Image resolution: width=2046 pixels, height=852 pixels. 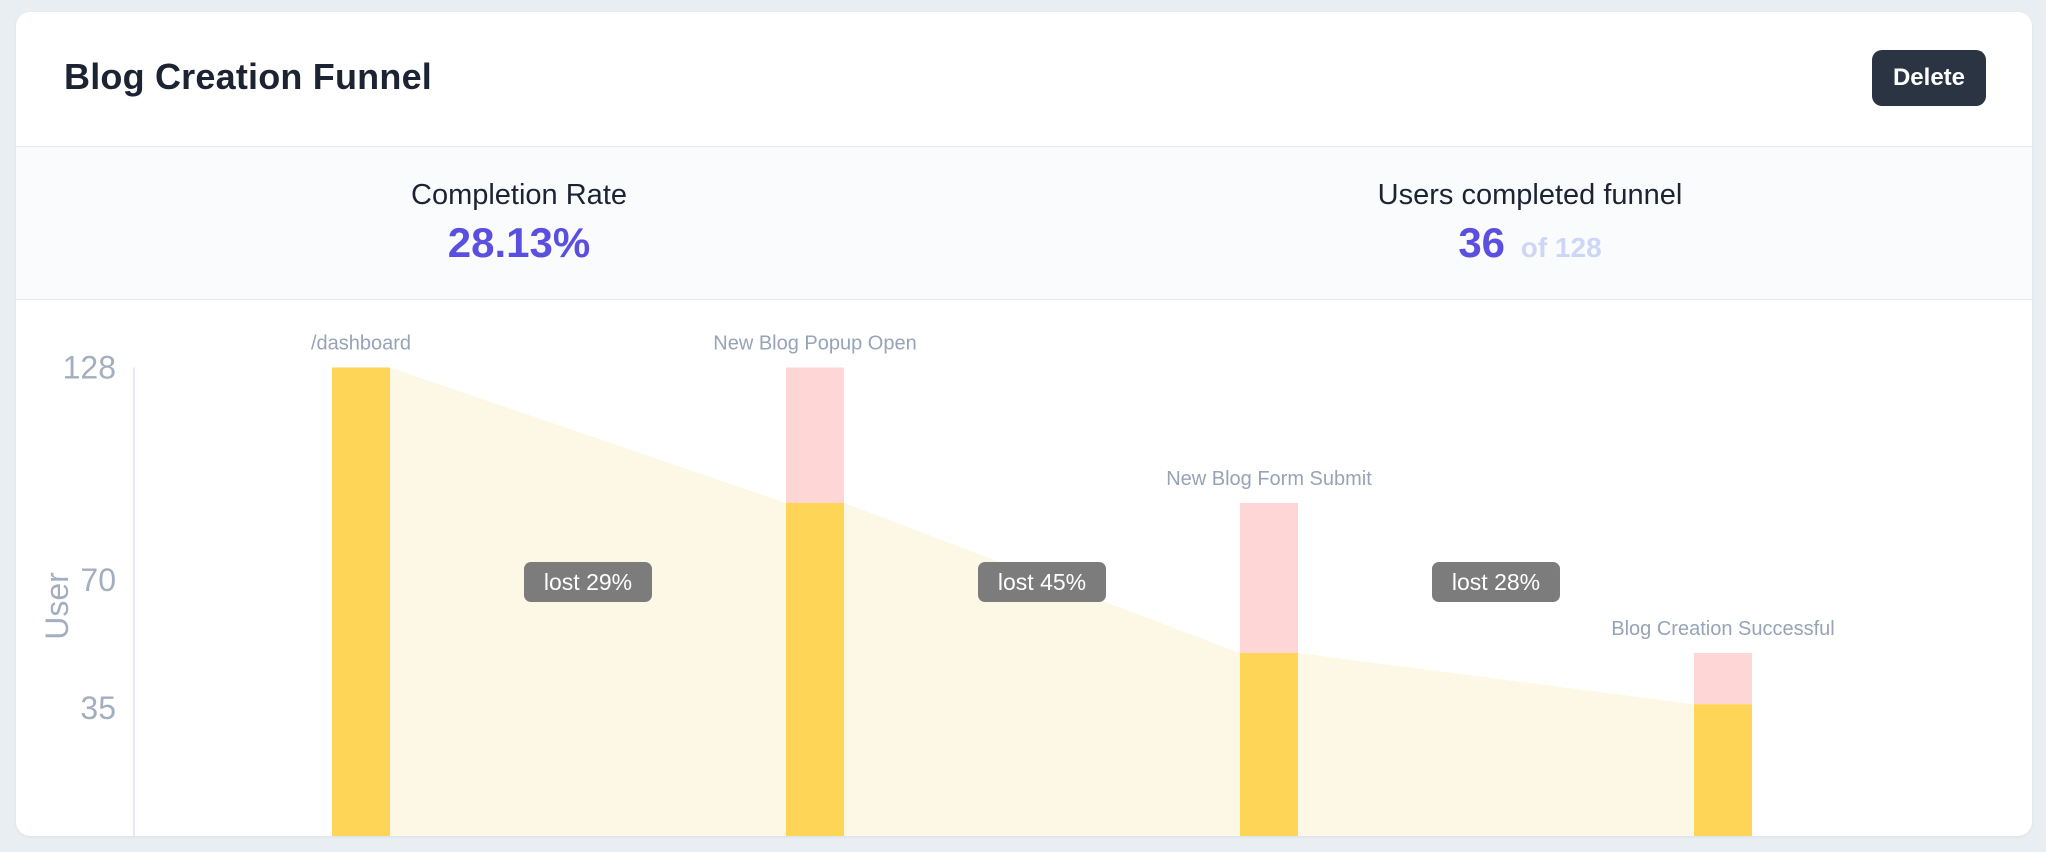 What do you see at coordinates (588, 582) in the screenshot?
I see `lost-label: lost 29%` at bounding box center [588, 582].